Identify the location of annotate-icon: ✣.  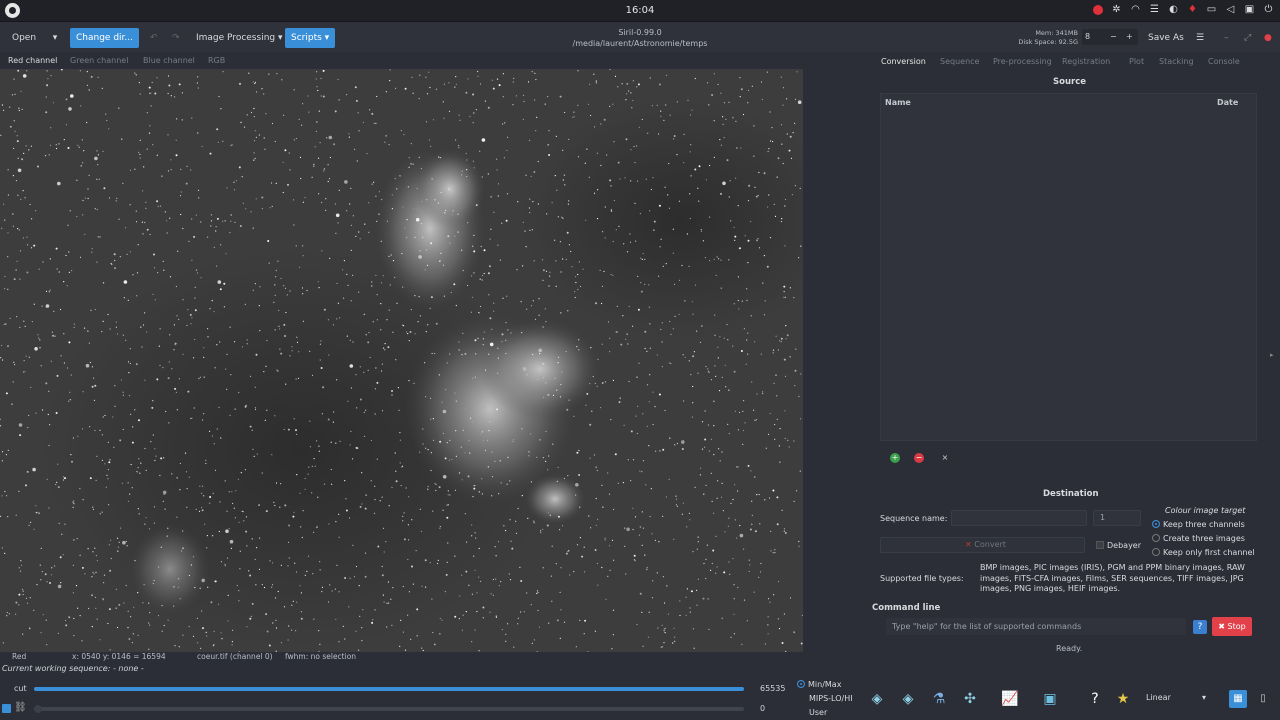
(970, 699).